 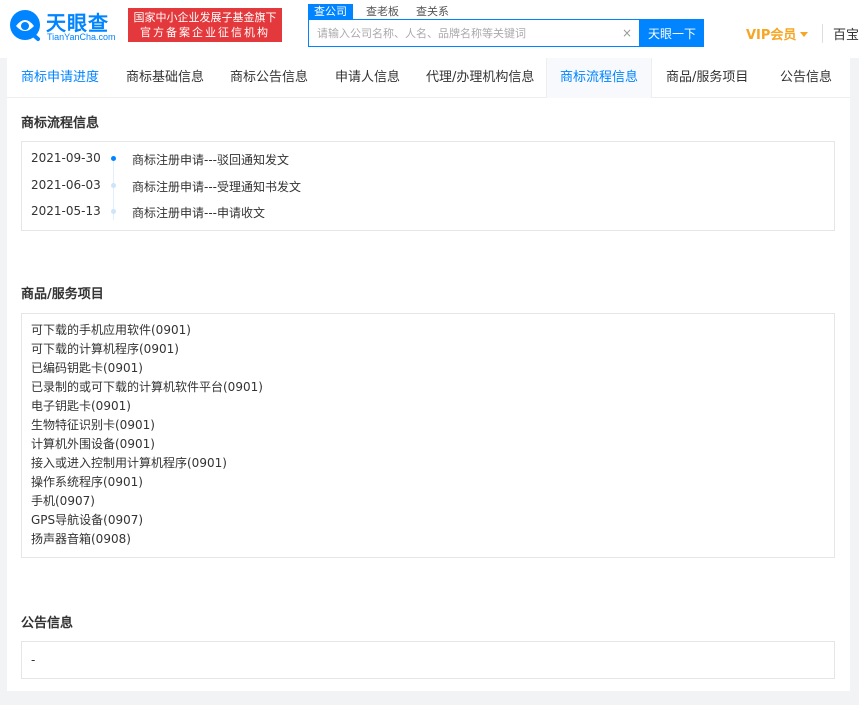 What do you see at coordinates (806, 78) in the screenshot?
I see `tab-notice-info: 公告信息` at bounding box center [806, 78].